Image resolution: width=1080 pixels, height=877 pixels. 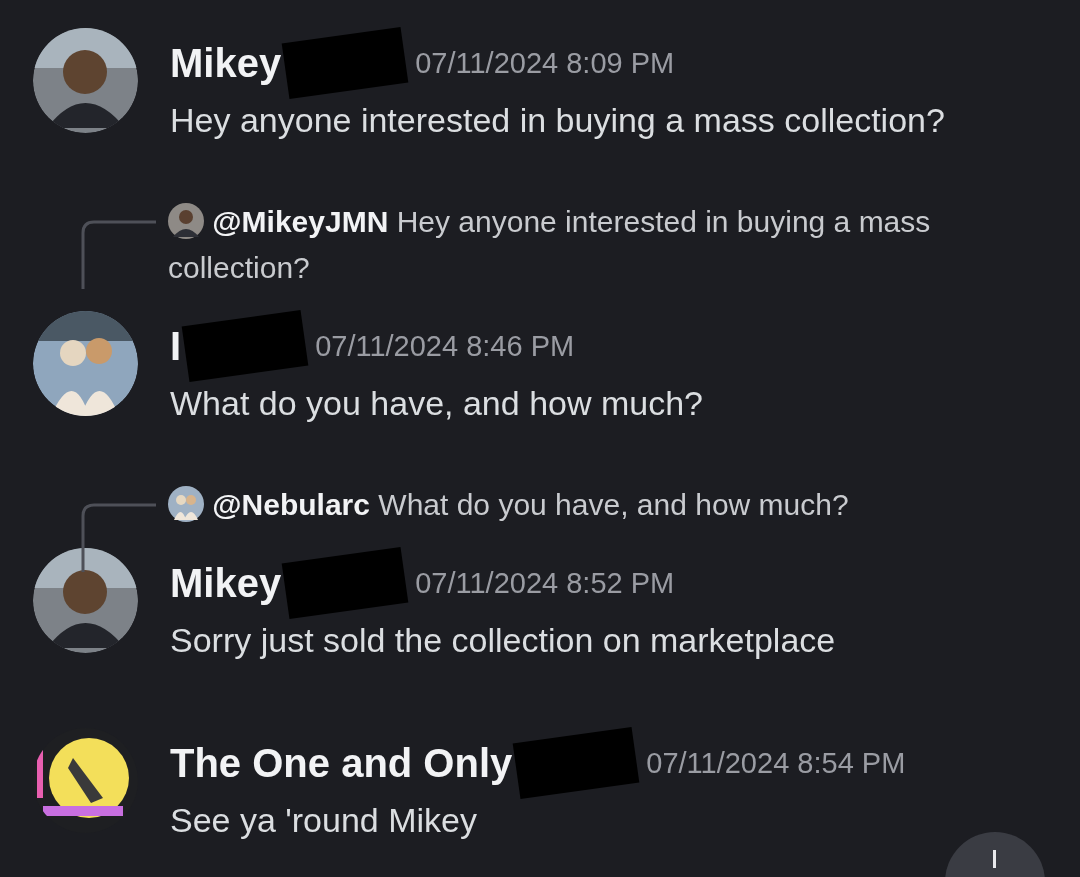 I want to click on message-text: Sorry just sold the collection on marketplace, so click(x=503, y=640).